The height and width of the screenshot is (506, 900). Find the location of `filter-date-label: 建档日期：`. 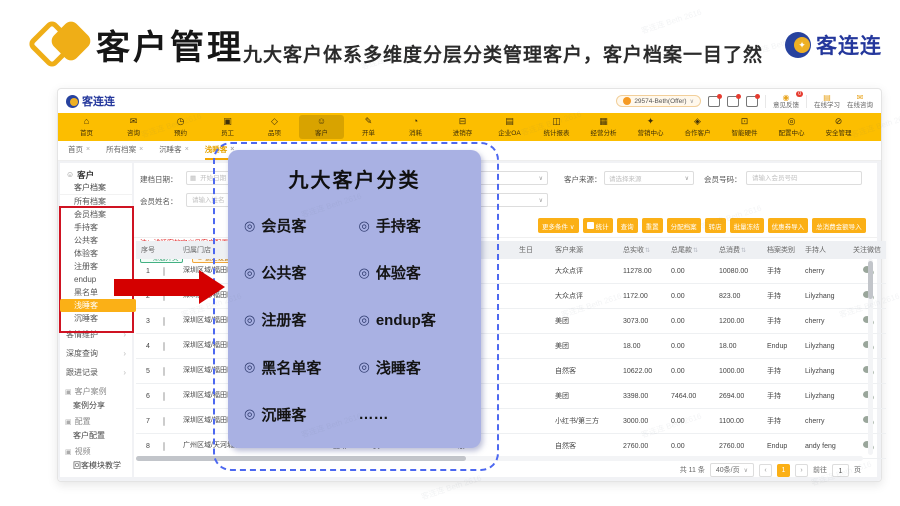

filter-date-label: 建档日期： is located at coordinates (159, 179).